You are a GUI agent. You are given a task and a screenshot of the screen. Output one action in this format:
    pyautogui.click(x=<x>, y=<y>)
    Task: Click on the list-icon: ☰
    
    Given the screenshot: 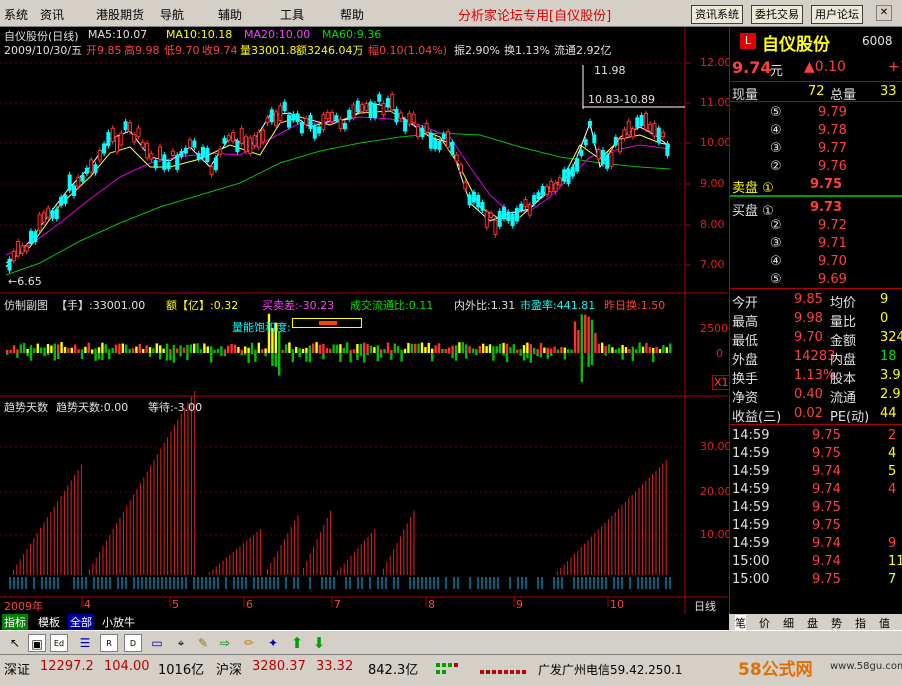 What is the action you would take?
    pyautogui.click(x=85, y=643)
    